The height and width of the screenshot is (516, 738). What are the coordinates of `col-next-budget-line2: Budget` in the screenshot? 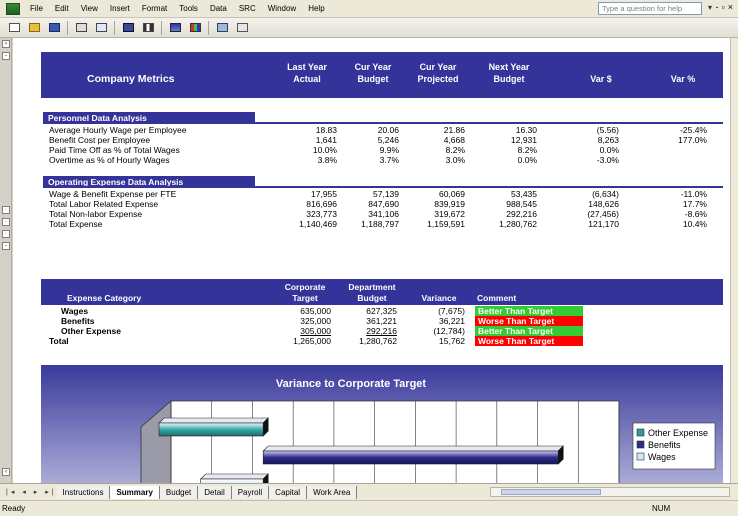 It's located at (509, 79).